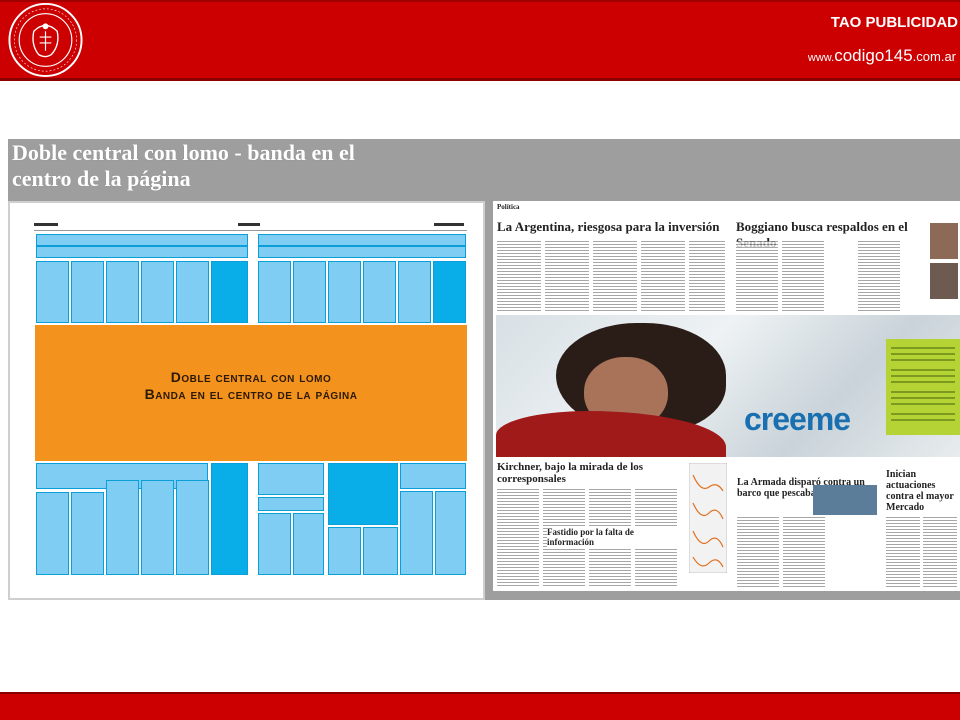 This screenshot has width=960, height=720. I want to click on headline: La Argentina, riesgosa para la inversión, so click(608, 226).